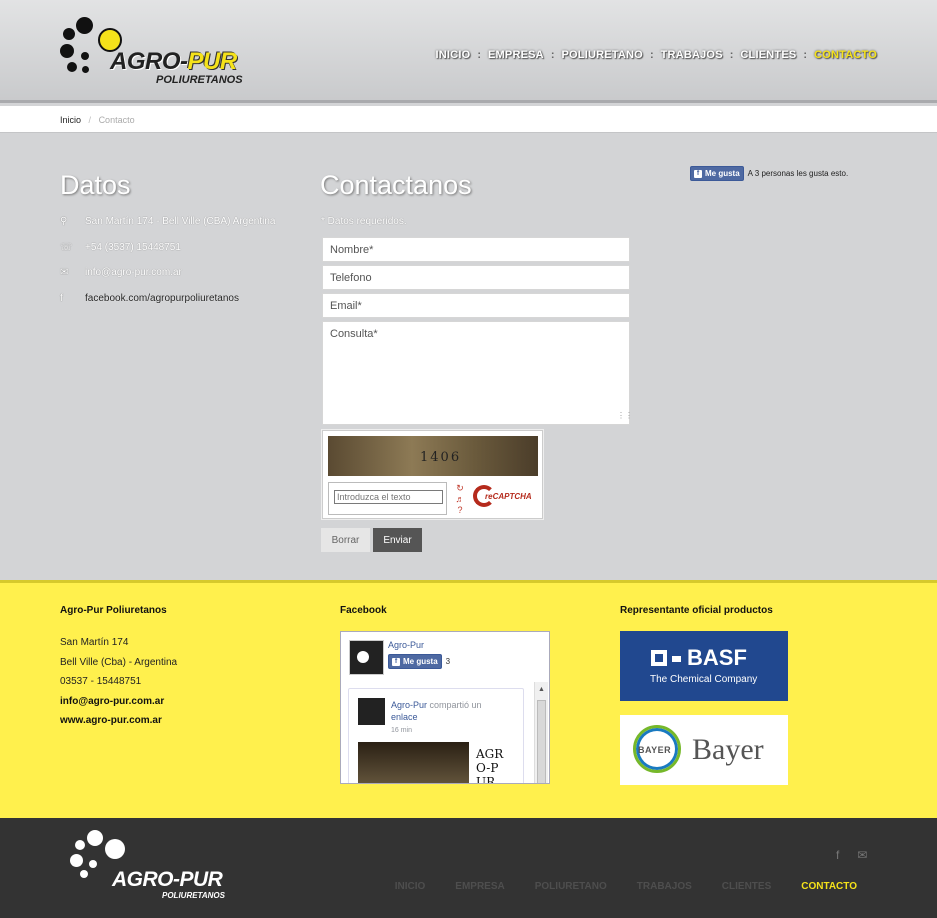 The width and height of the screenshot is (937, 918). What do you see at coordinates (717, 657) in the screenshot?
I see `basf-name: BASF` at bounding box center [717, 657].